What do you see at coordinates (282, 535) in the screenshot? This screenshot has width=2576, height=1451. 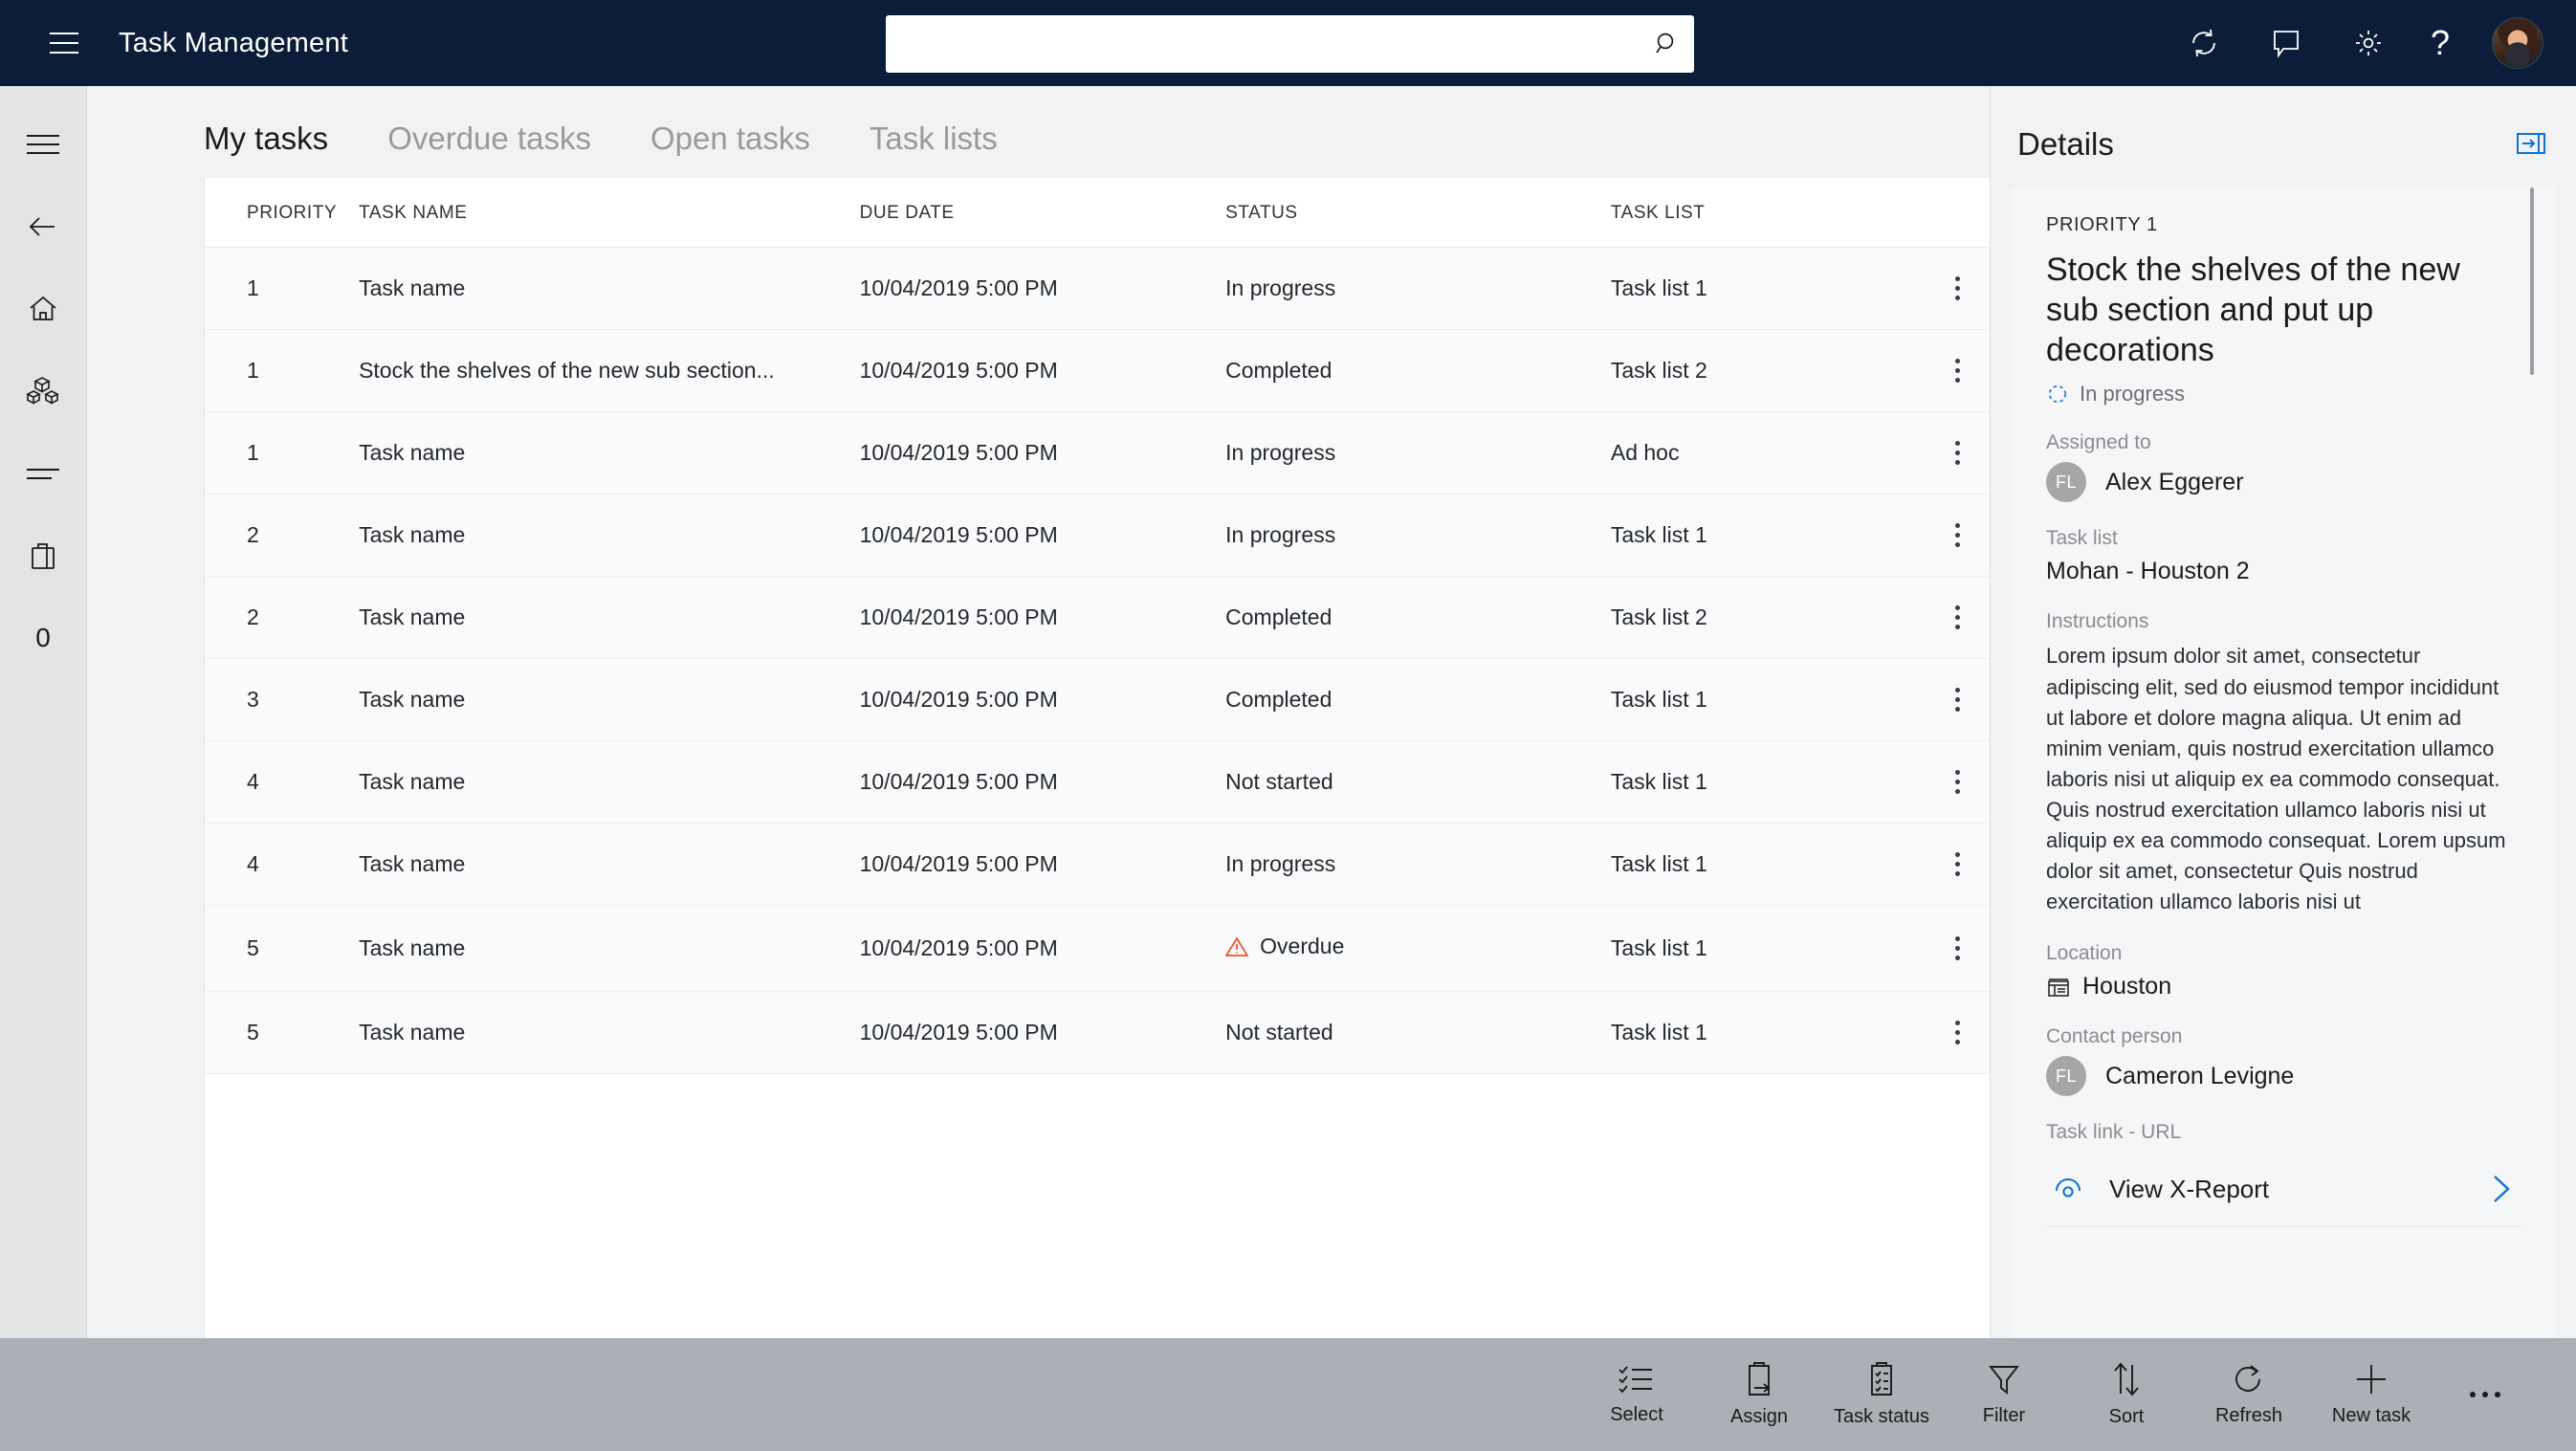 I see `cell-priority: 2` at bounding box center [282, 535].